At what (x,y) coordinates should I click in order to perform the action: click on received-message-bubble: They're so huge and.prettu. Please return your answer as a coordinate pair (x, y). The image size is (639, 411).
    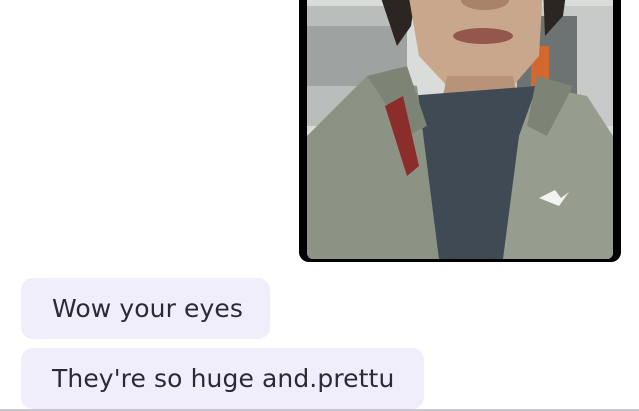
    Looking at the image, I should click on (222, 378).